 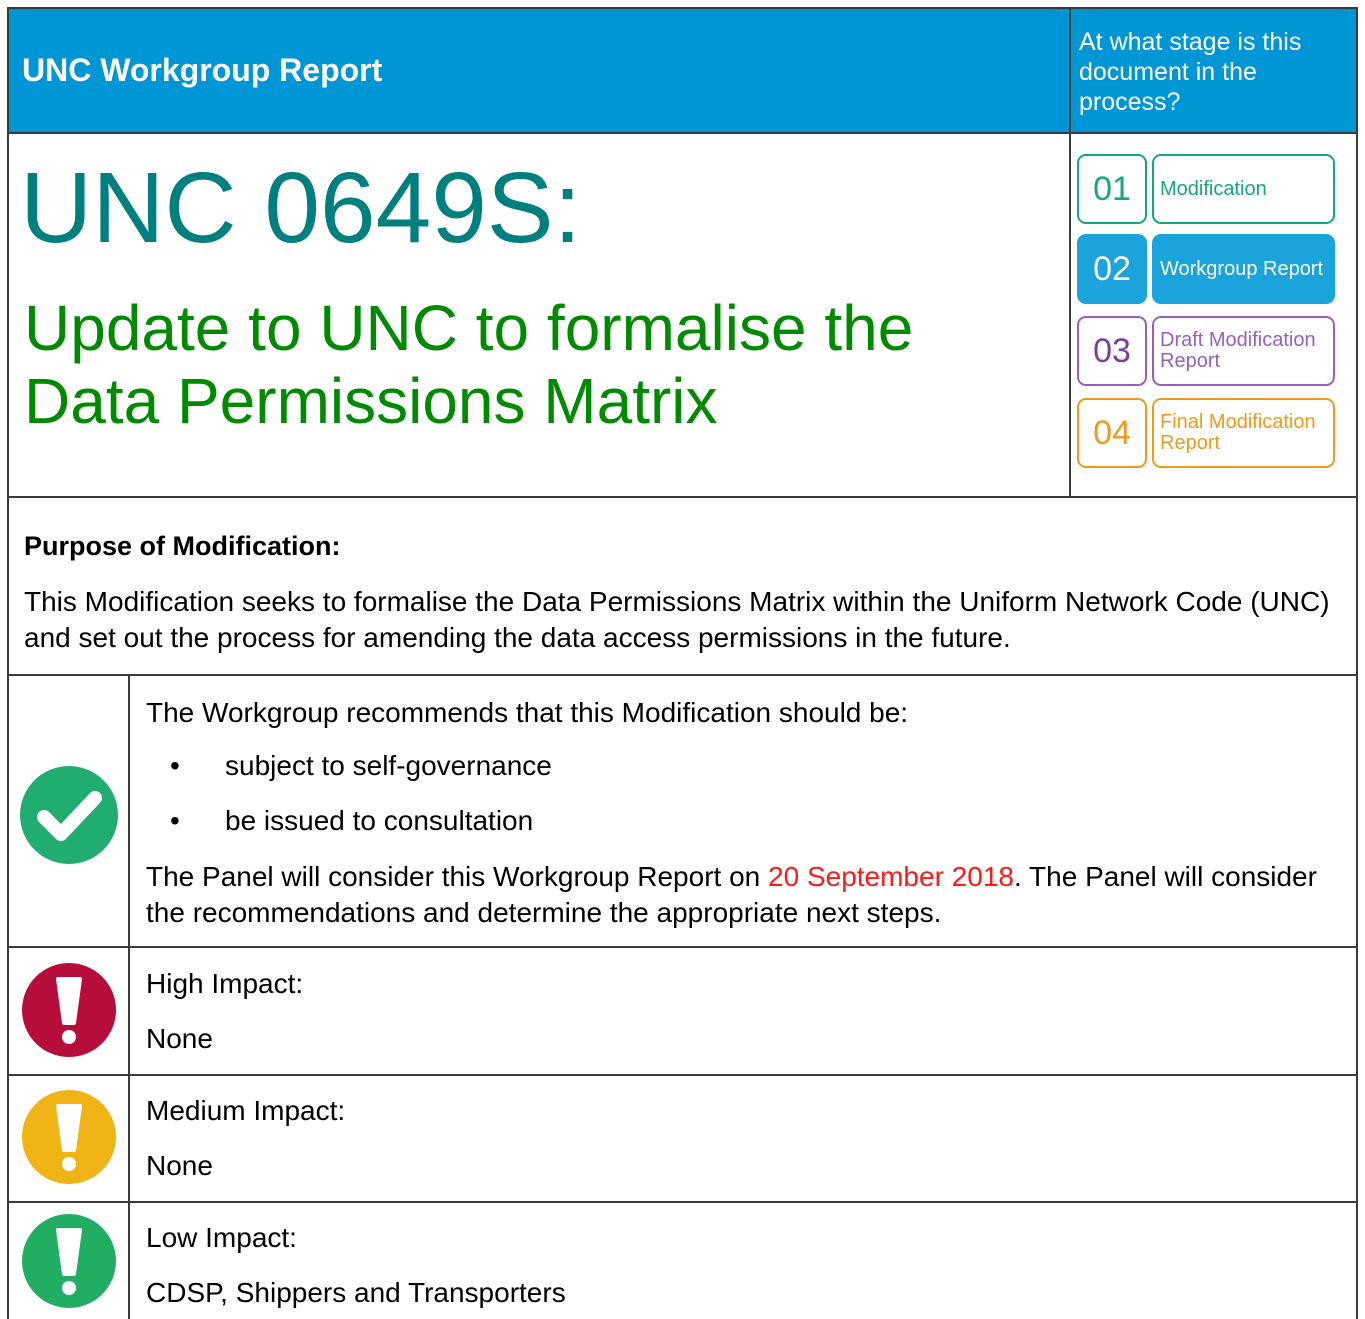 What do you see at coordinates (129, 997) in the screenshot?
I see `icon-column-divider` at bounding box center [129, 997].